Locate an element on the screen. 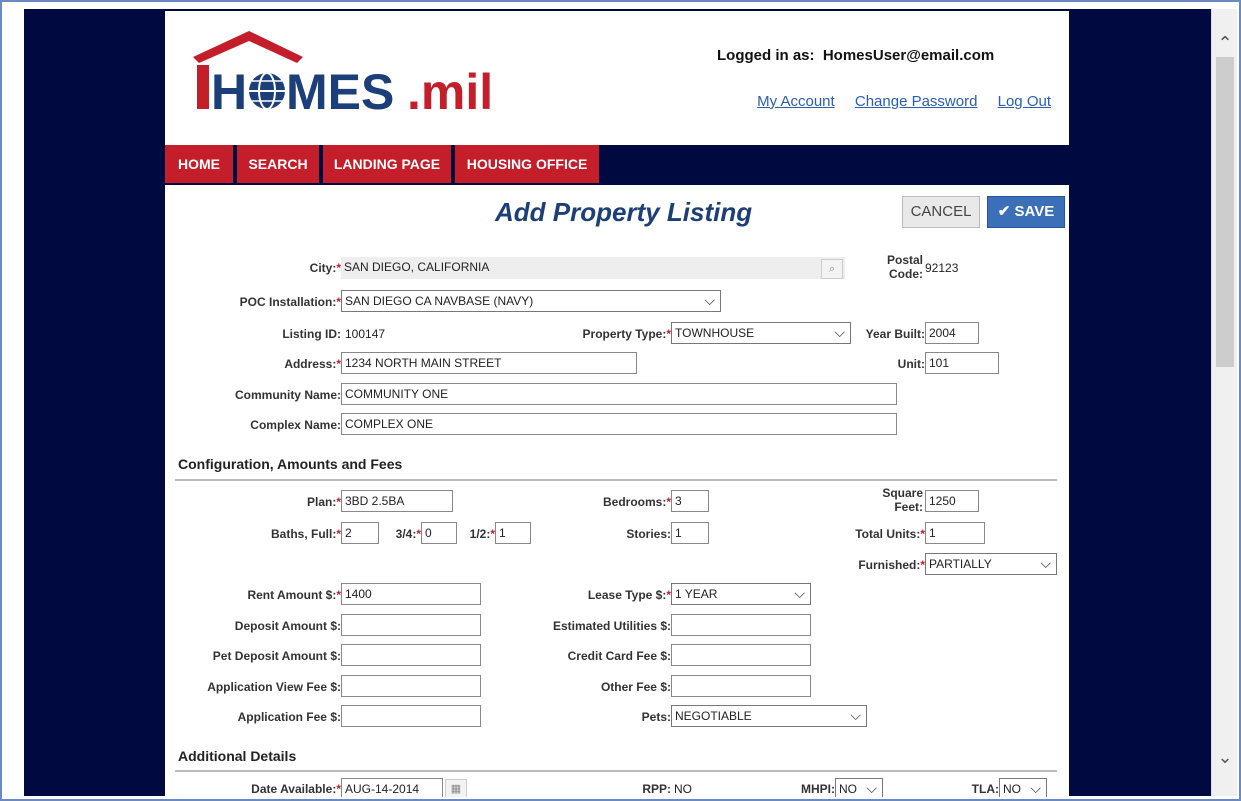  svg-text: .mil is located at coordinates (450, 91).